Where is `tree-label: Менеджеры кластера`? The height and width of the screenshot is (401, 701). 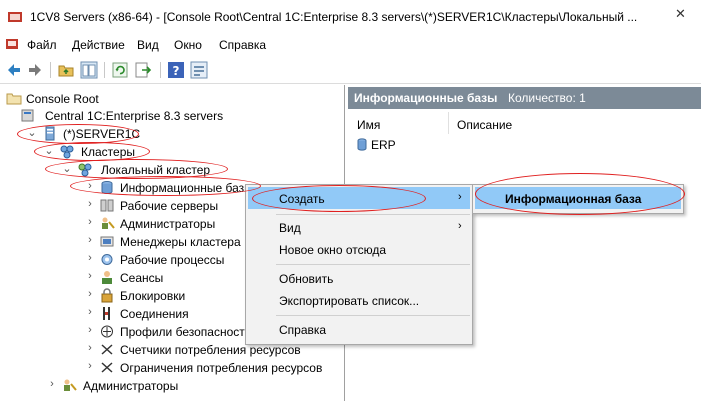 tree-label: Менеджеры кластера is located at coordinates (180, 242).